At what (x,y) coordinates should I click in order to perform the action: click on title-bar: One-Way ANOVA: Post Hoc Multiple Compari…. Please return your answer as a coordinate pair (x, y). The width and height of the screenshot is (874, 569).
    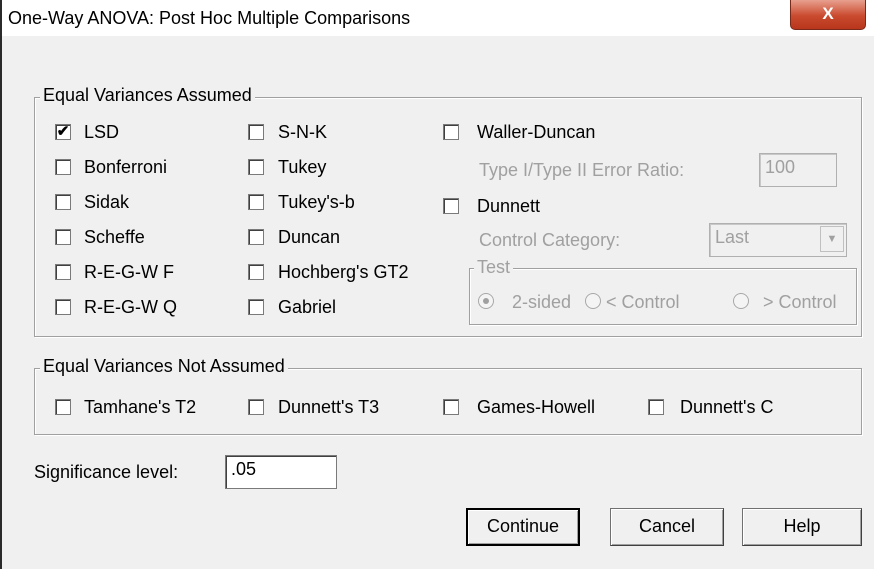
    Looking at the image, I should click on (438, 18).